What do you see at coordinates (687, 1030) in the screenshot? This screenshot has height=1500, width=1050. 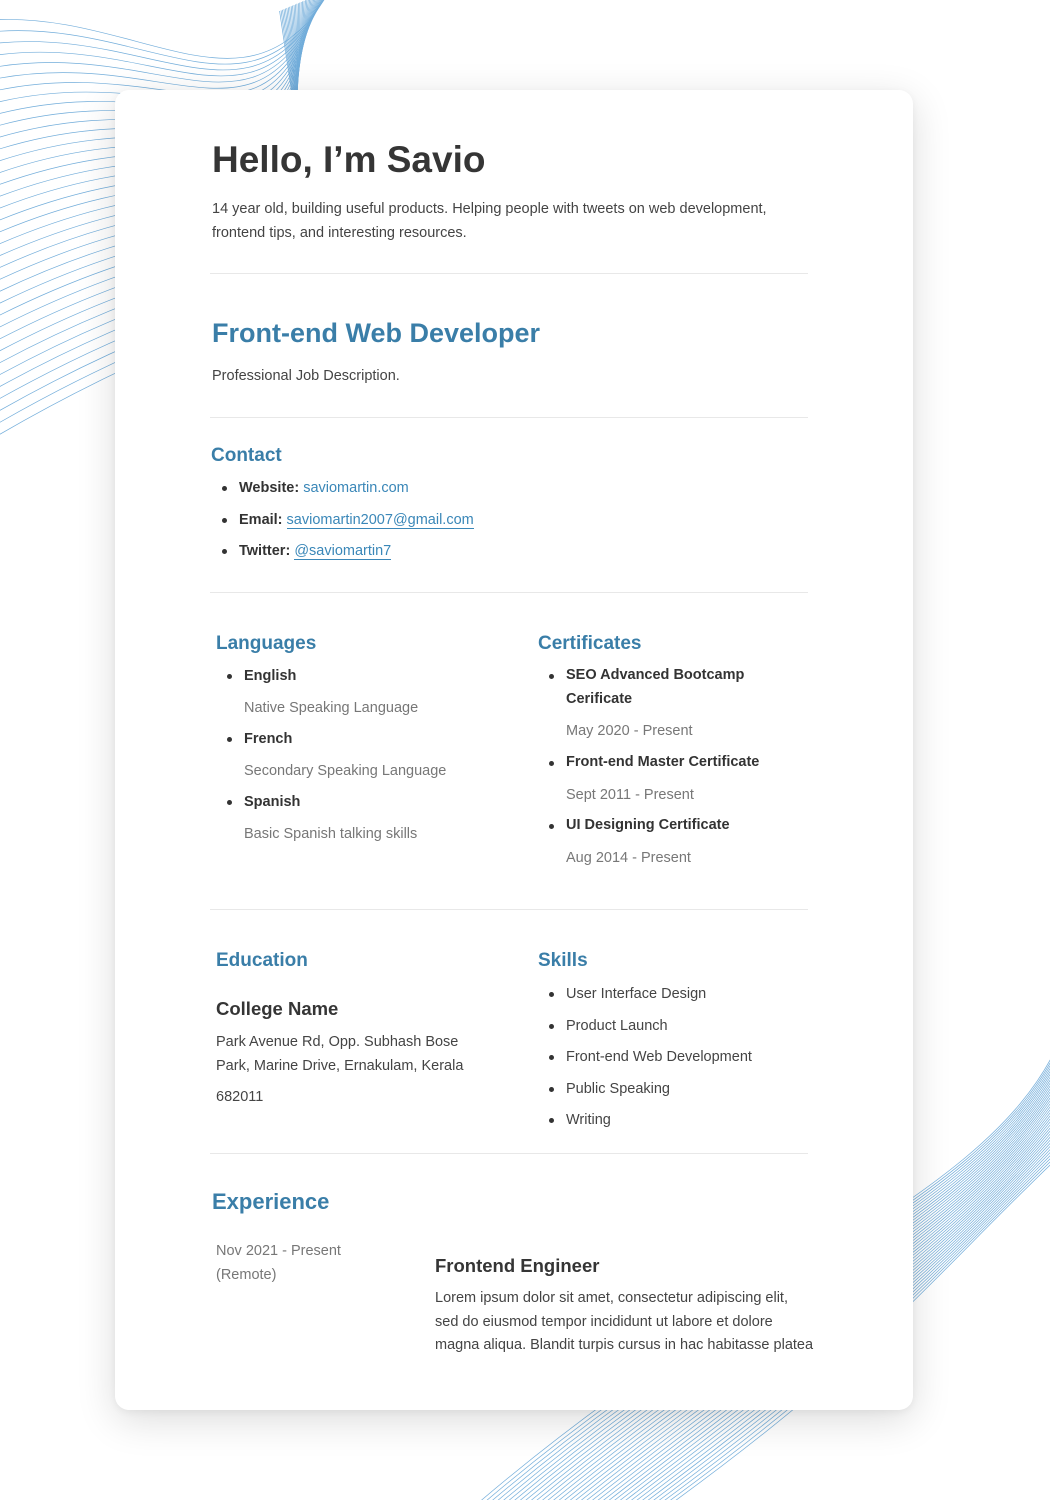 I see `skill-item: Product Launch` at bounding box center [687, 1030].